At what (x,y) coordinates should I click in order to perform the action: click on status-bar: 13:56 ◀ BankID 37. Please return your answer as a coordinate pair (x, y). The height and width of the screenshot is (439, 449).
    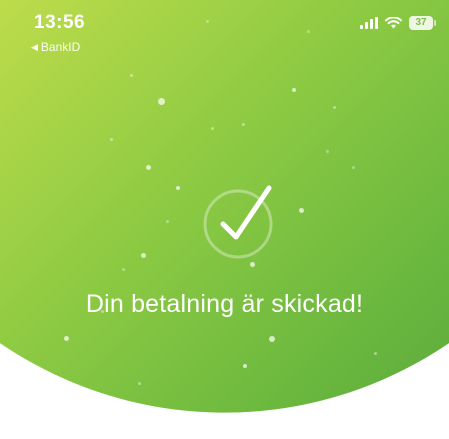
    Looking at the image, I should click on (224, 30).